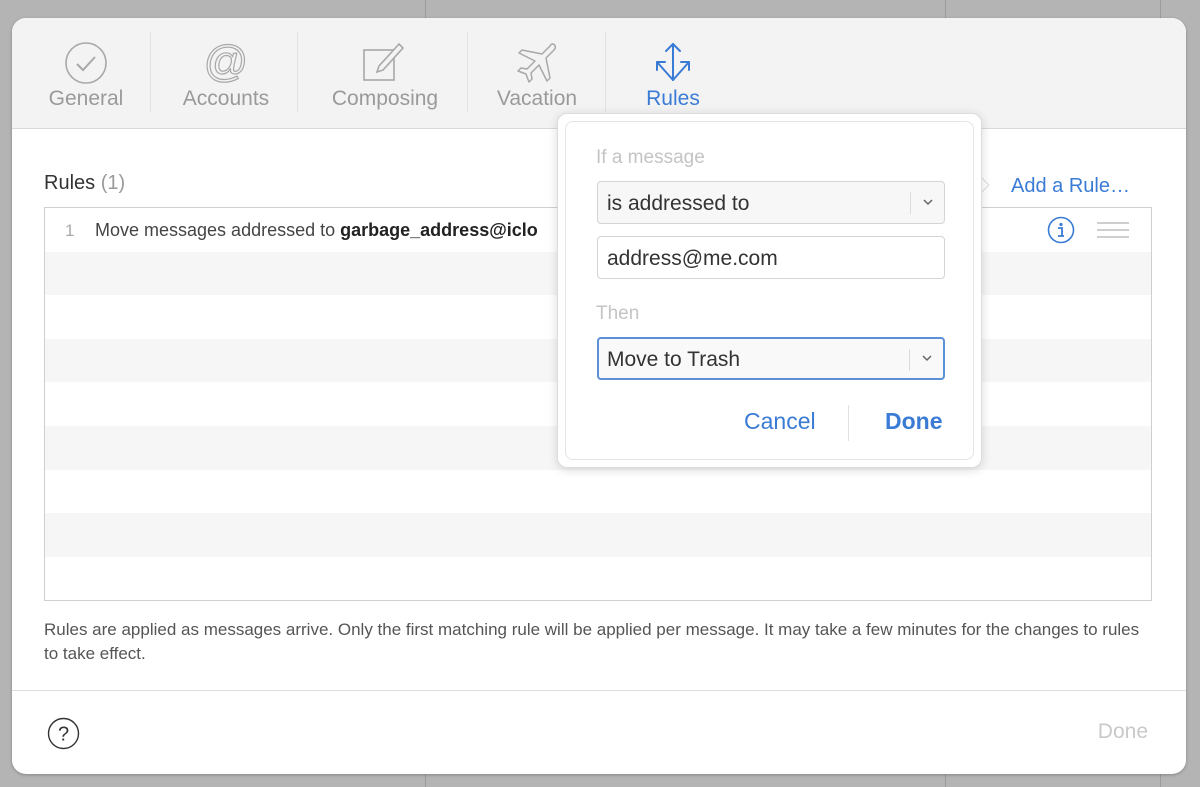 The image size is (1200, 787). Describe the element at coordinates (86, 98) in the screenshot. I see `tab-label: General` at that location.